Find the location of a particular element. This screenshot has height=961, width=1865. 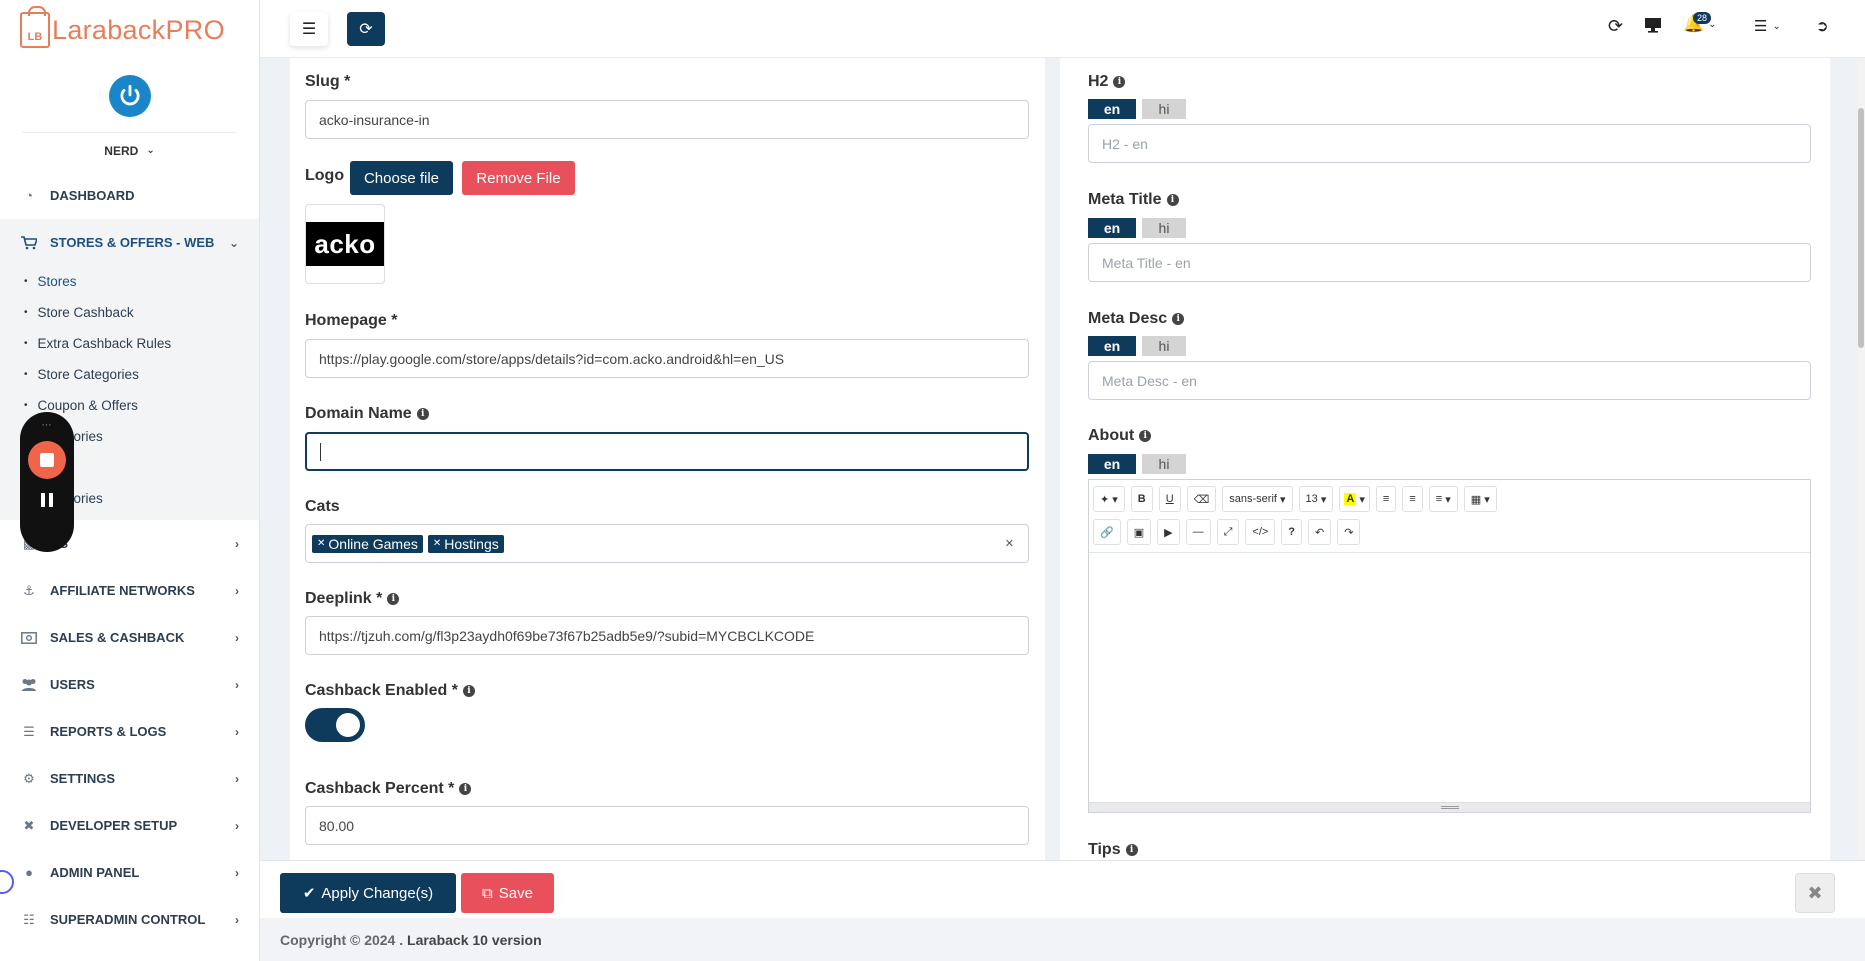

ordered-list-button: ≡ is located at coordinates (1412, 499).